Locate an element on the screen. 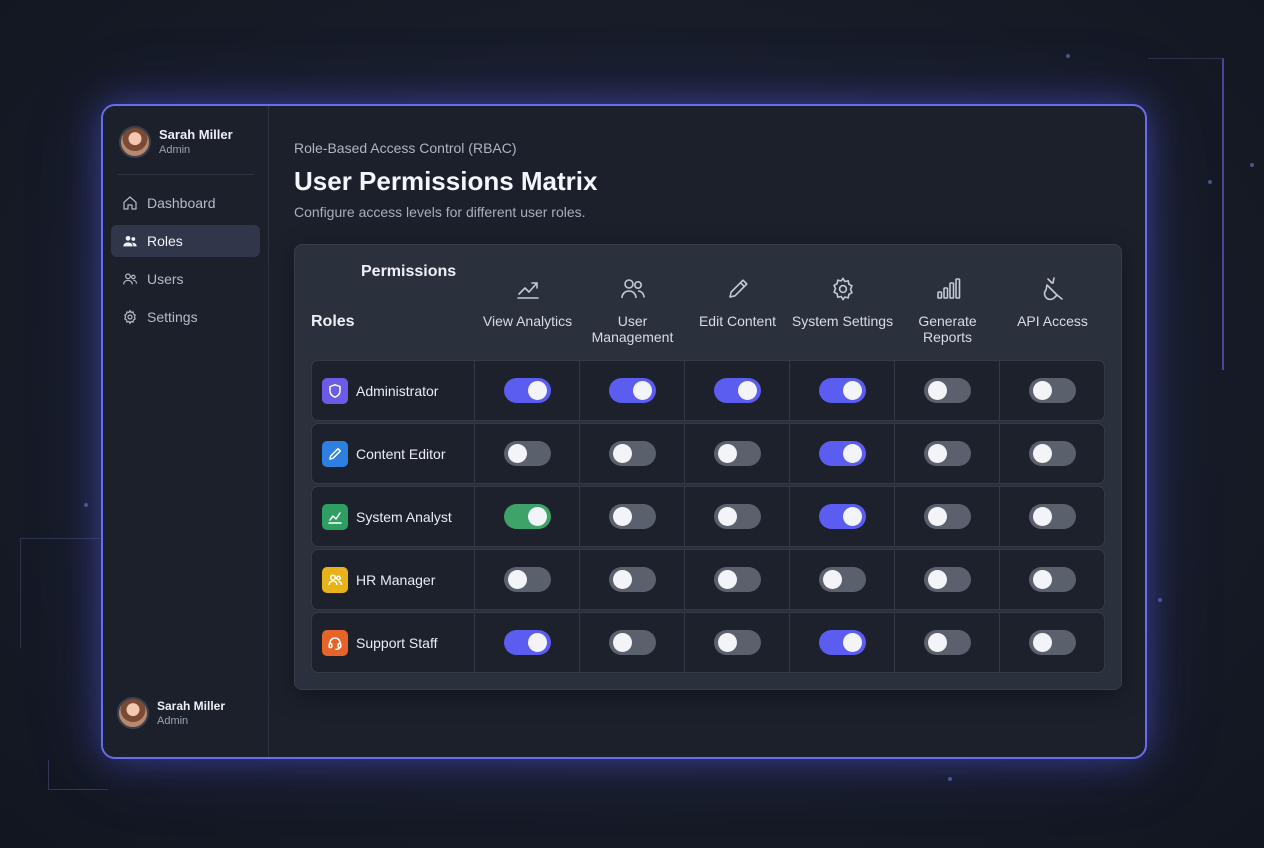 The width and height of the screenshot is (1264, 848). user-icon is located at coordinates (130, 279).